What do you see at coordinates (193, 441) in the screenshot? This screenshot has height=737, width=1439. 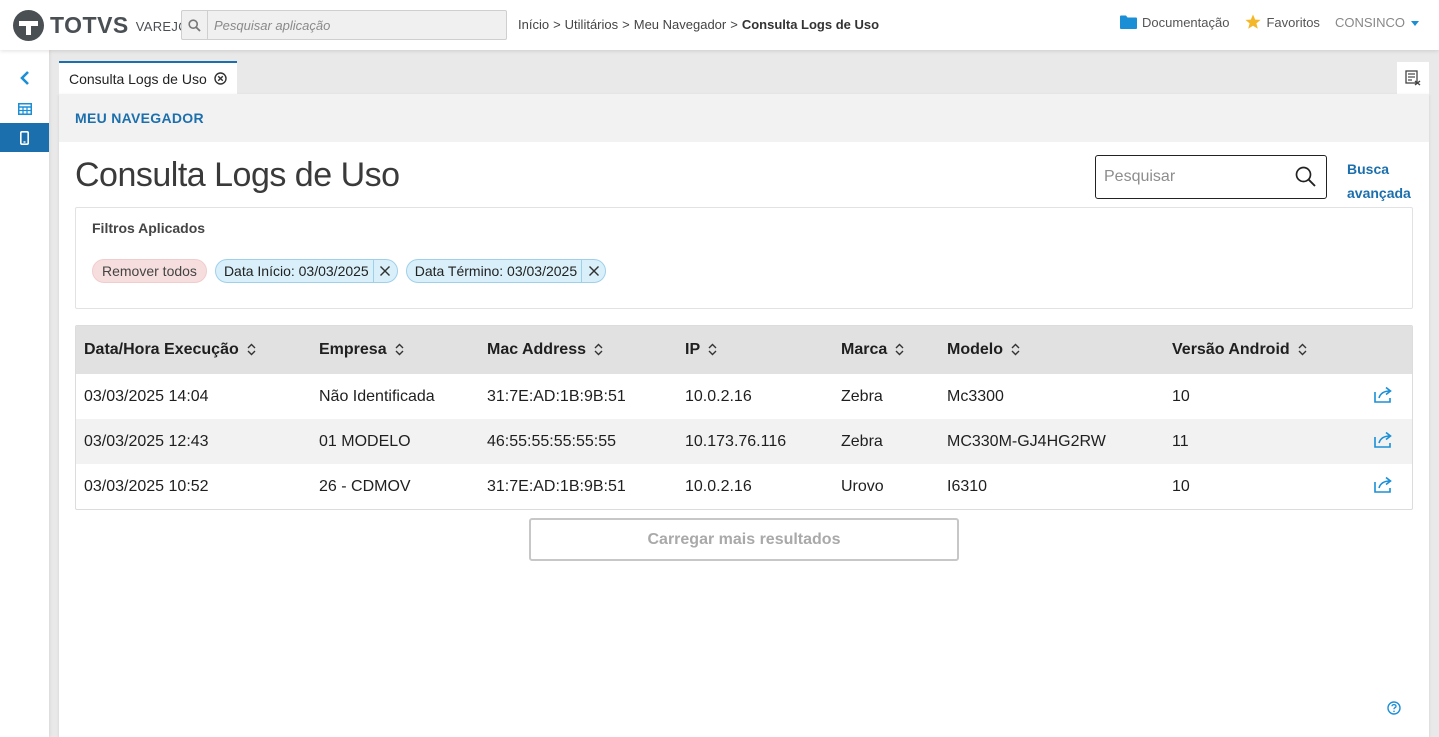 I see `cell-data-hora: 03/03/2025 12:43` at bounding box center [193, 441].